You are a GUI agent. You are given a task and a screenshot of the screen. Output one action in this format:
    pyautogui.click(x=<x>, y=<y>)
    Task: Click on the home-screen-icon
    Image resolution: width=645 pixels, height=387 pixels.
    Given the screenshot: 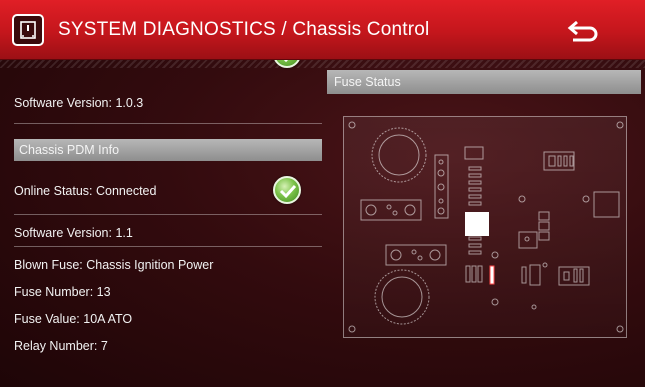 What is the action you would take?
    pyautogui.click(x=28, y=30)
    